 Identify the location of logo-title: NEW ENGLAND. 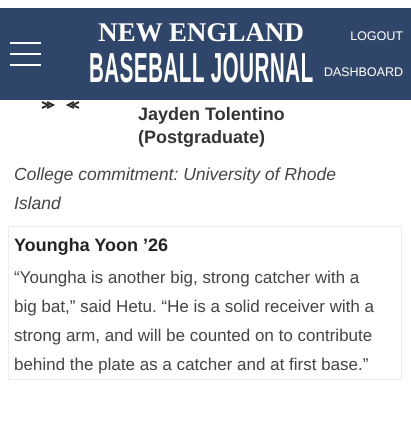
(201, 32).